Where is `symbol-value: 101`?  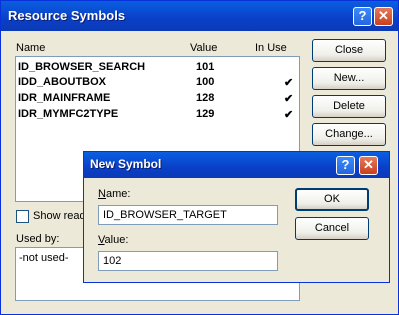
symbol-value: 101 is located at coordinates (205, 67).